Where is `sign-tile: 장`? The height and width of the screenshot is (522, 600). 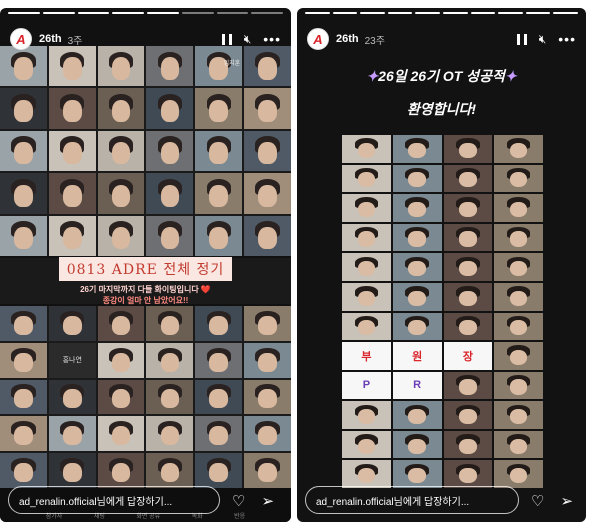
sign-tile: 장 is located at coordinates (468, 356).